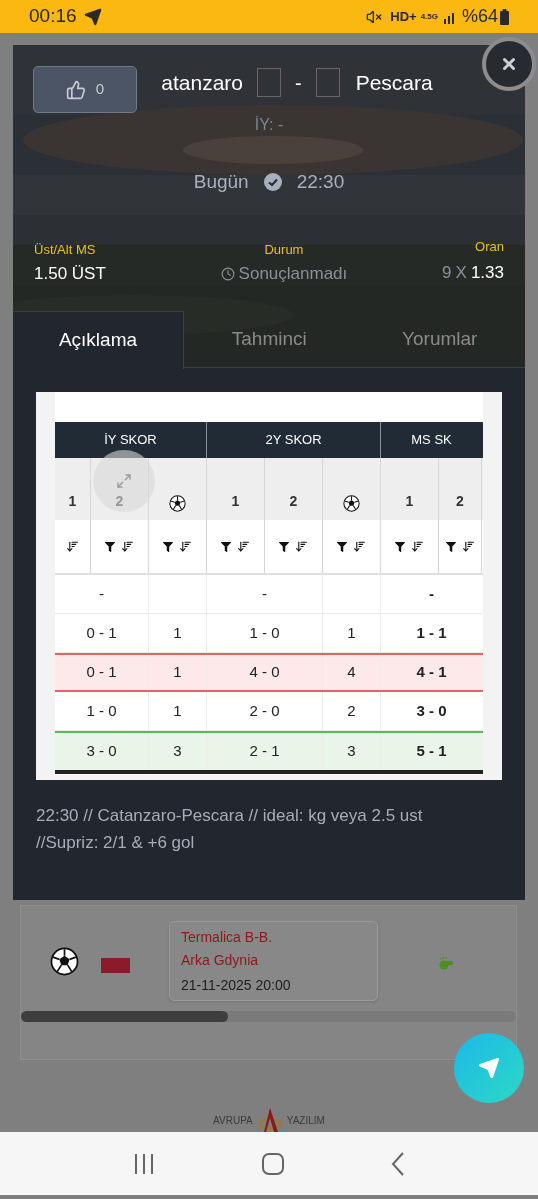 The height and width of the screenshot is (1199, 538). What do you see at coordinates (439, 339) in the screenshot?
I see `tab: Yorumlar` at bounding box center [439, 339].